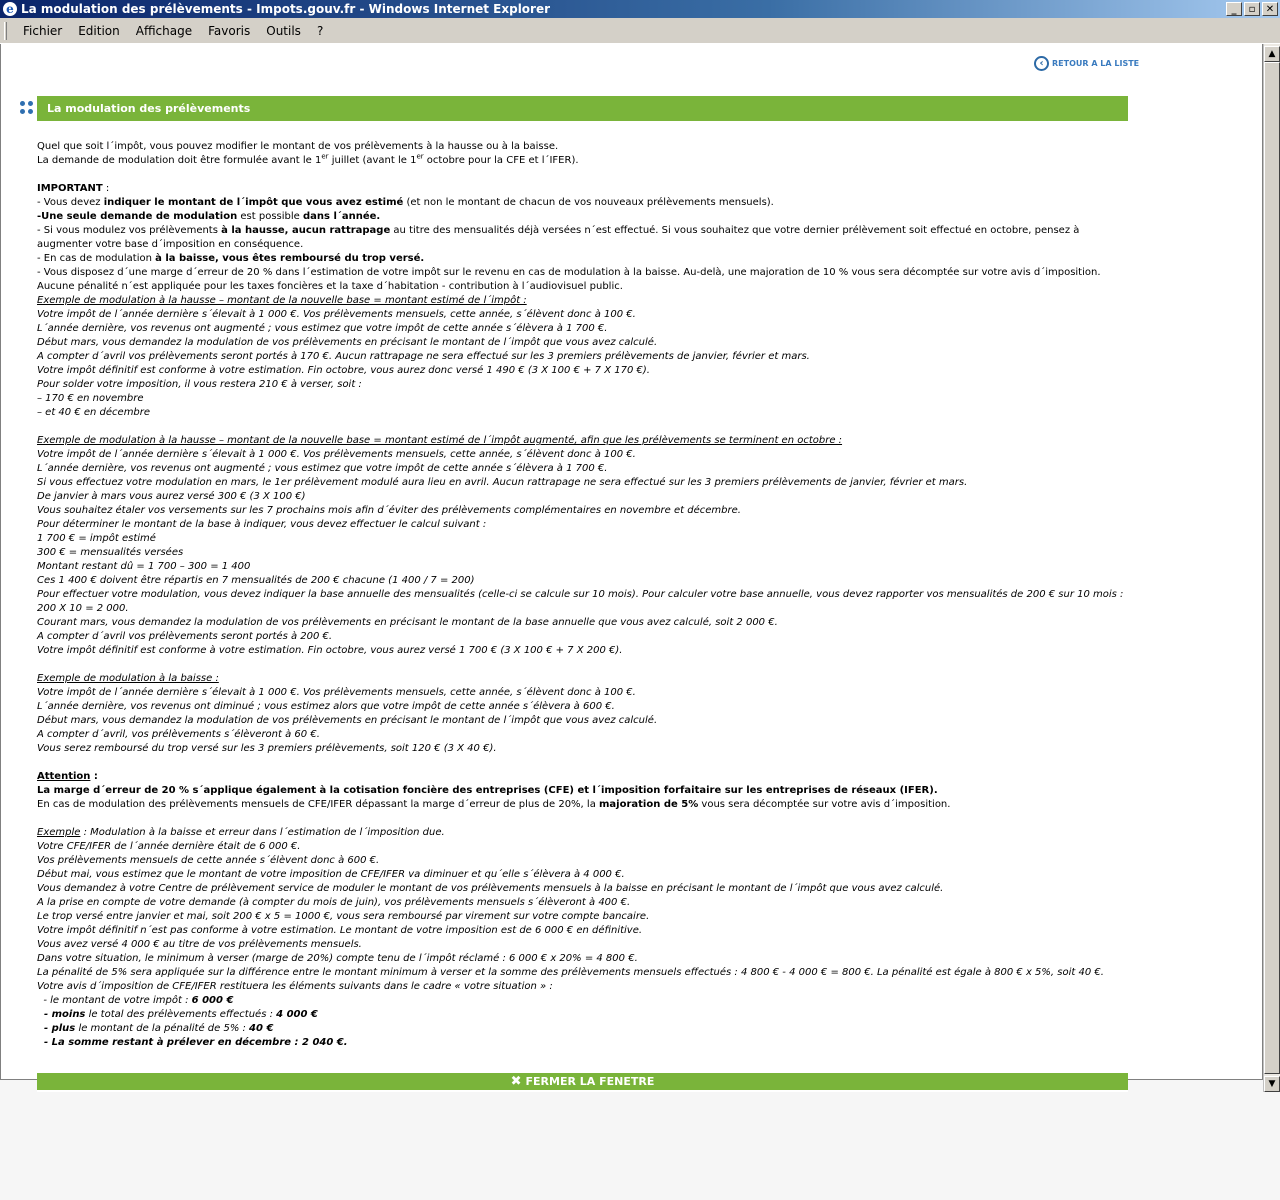 This screenshot has width=1280, height=1200. I want to click on menu-favoris: Favoris, so click(229, 31).